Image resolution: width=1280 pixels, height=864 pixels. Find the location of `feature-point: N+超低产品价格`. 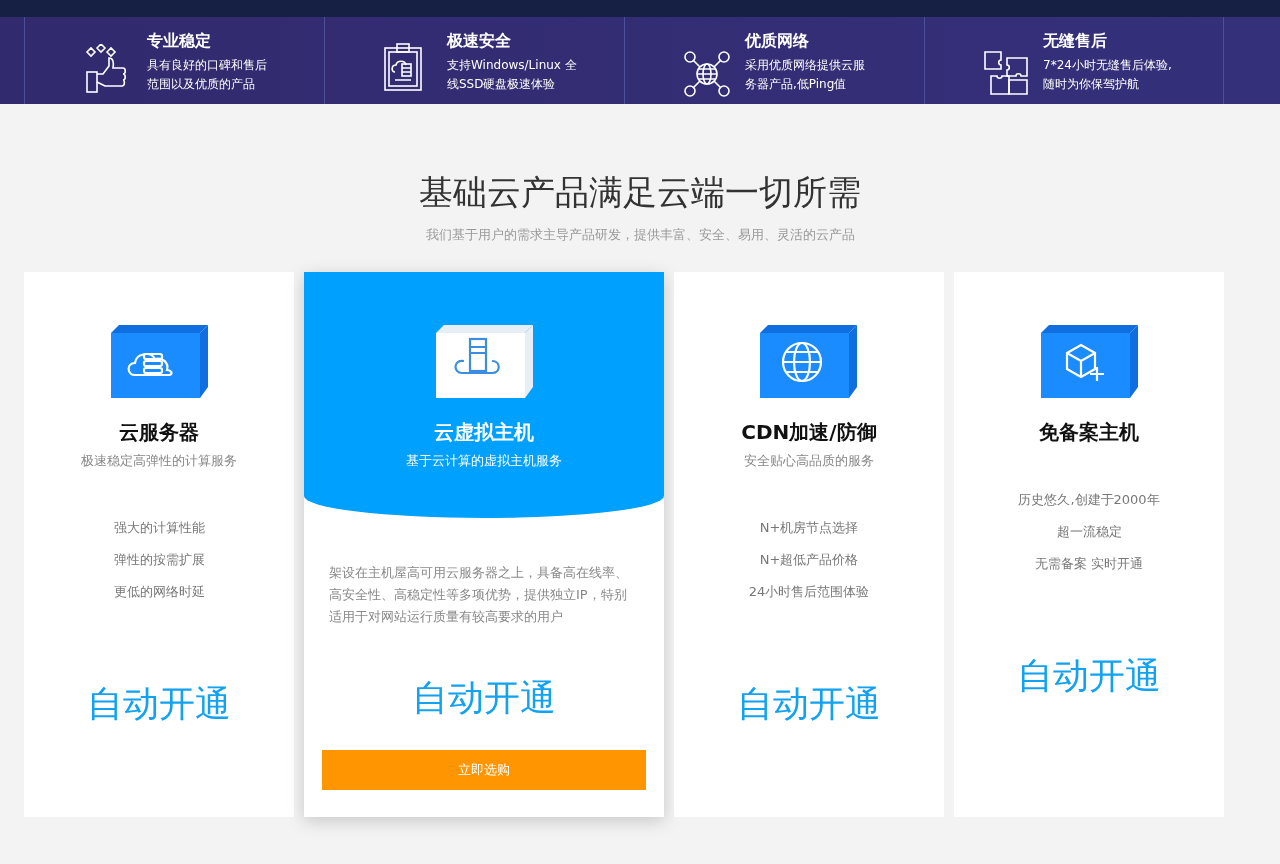

feature-point: N+超低产品价格 is located at coordinates (809, 560).